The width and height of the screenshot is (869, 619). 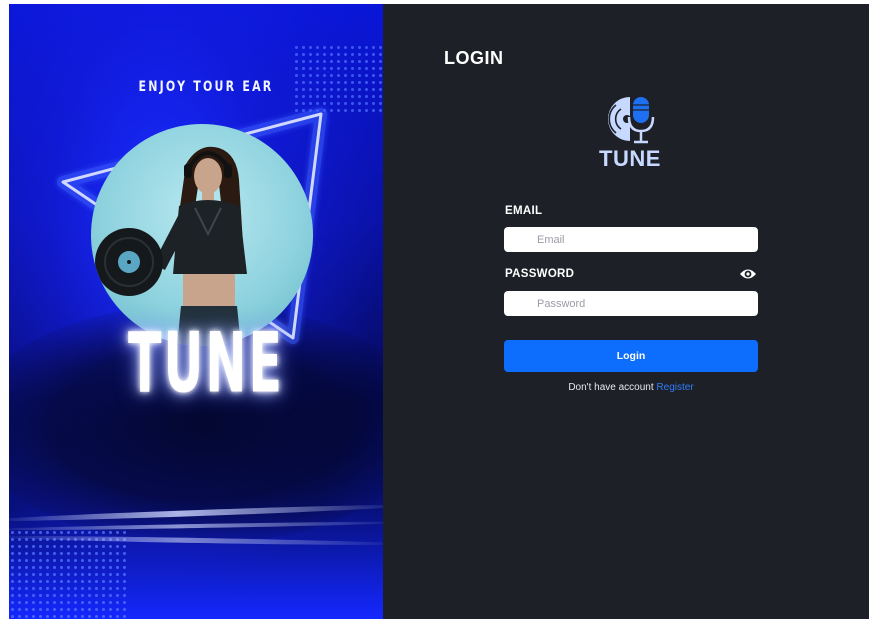 I want to click on email-label: EMAIL, so click(x=524, y=211).